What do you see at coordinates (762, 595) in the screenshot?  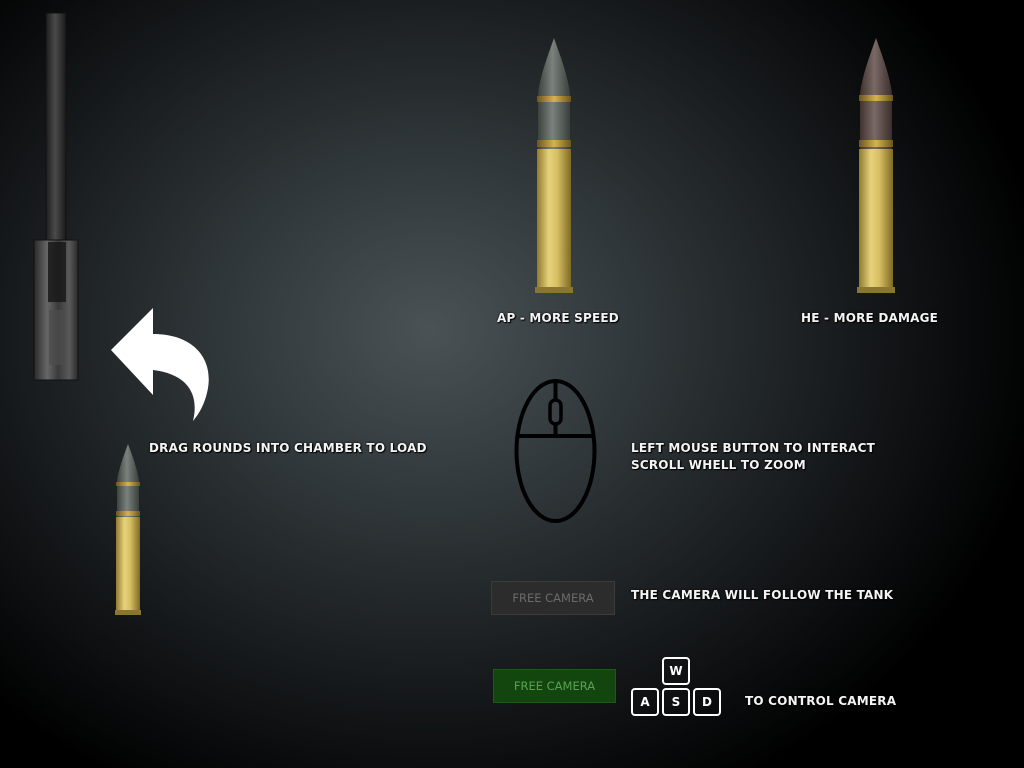 I see `camera-follow-description: THE CAMERA WILL FOLLOW THE TANK` at bounding box center [762, 595].